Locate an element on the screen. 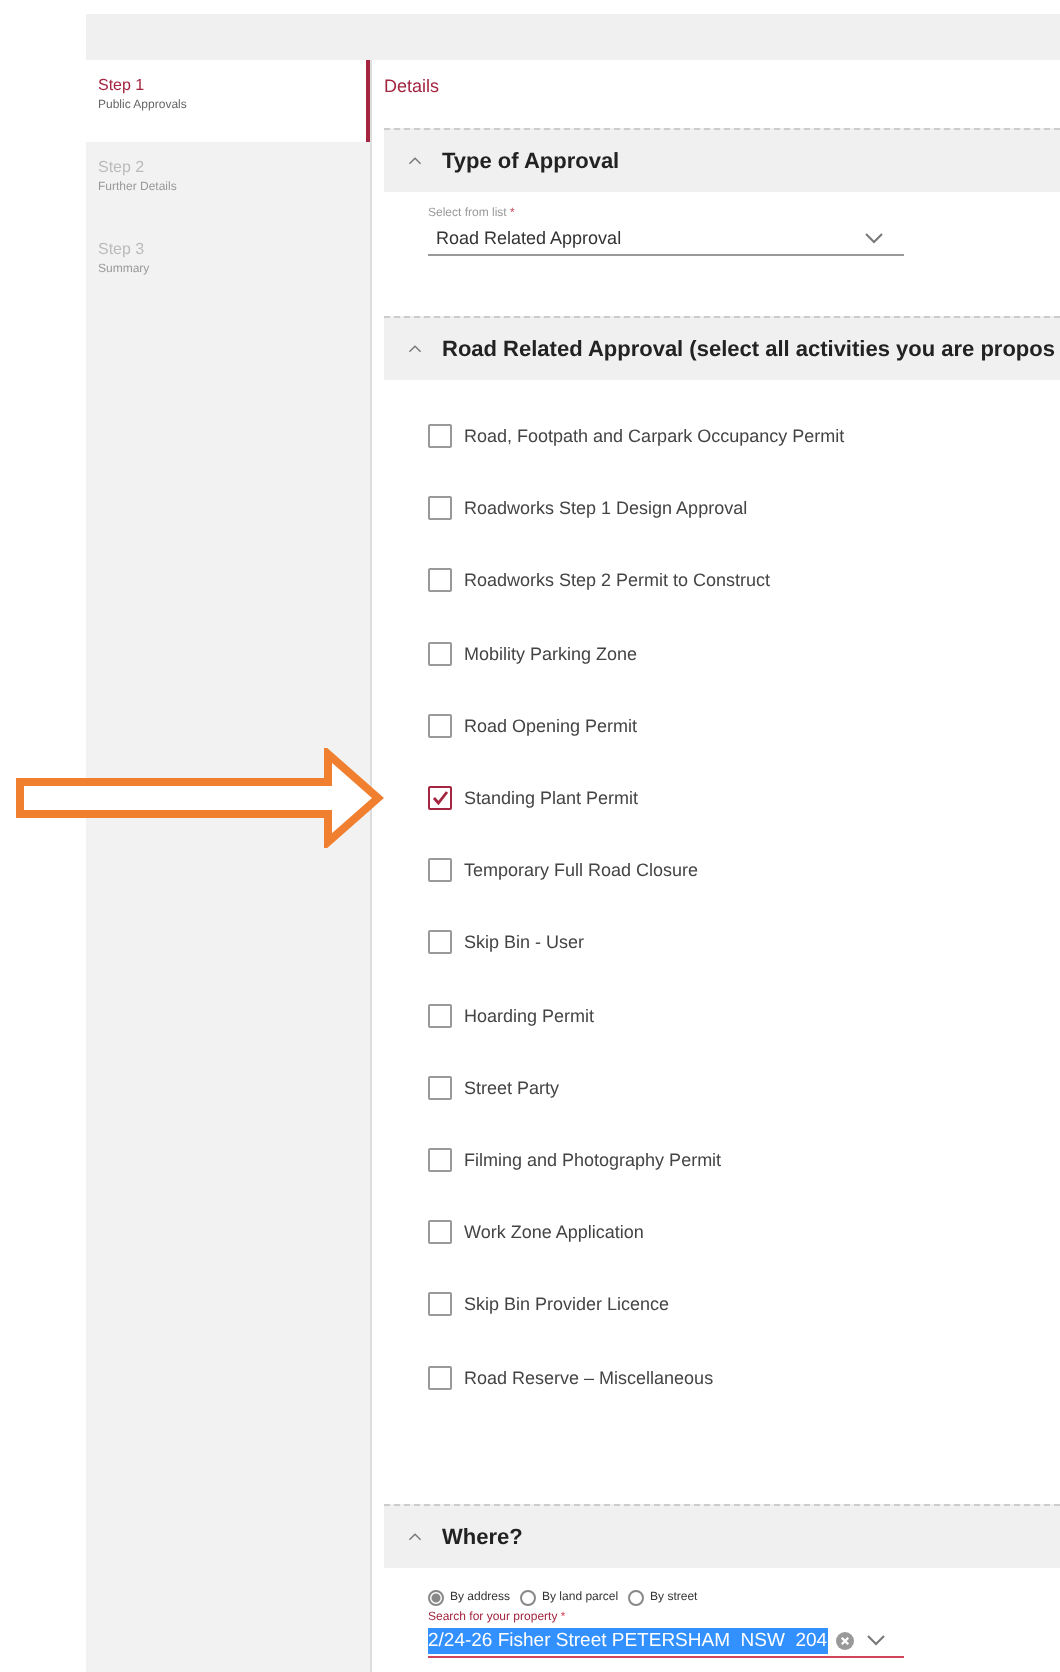  checkbox-label: Hoarding Permit is located at coordinates (529, 1015).